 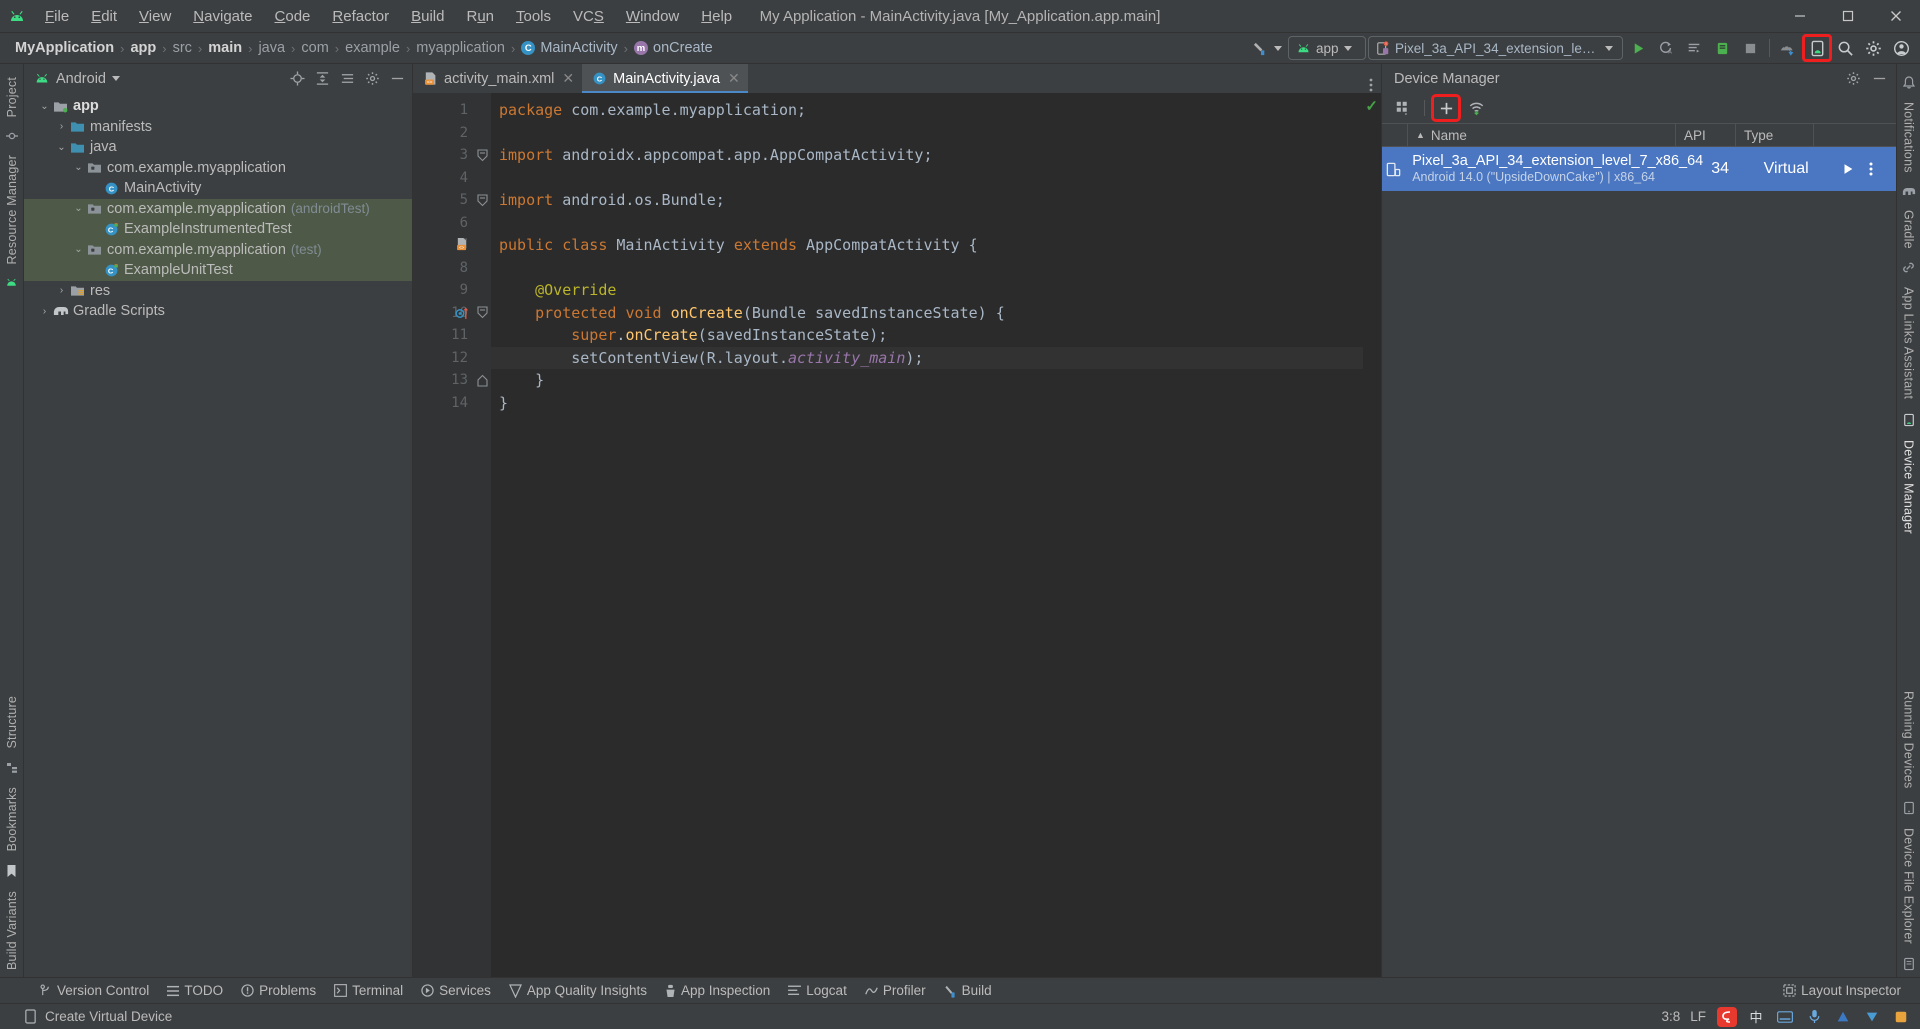 What do you see at coordinates (372, 48) in the screenshot?
I see `breadcrumb-item-example: example` at bounding box center [372, 48].